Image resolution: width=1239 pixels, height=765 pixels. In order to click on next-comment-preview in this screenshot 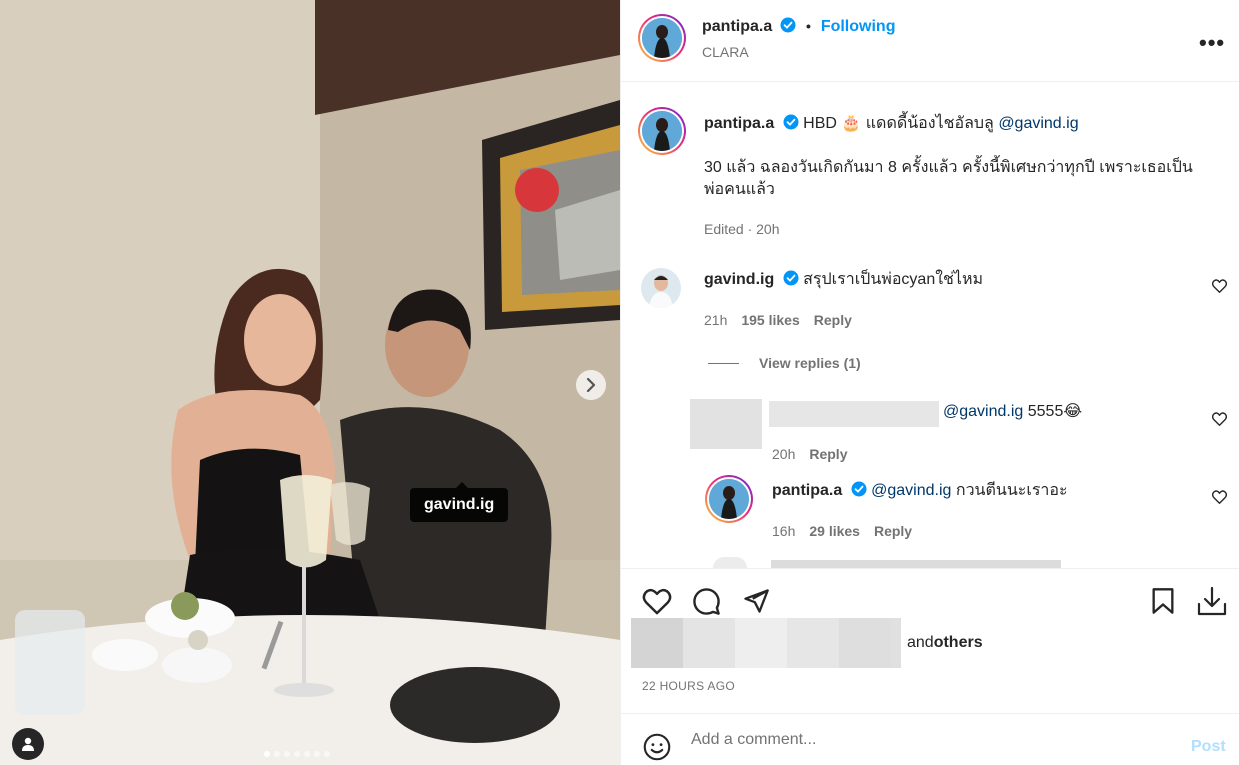, I will do `click(916, 564)`.